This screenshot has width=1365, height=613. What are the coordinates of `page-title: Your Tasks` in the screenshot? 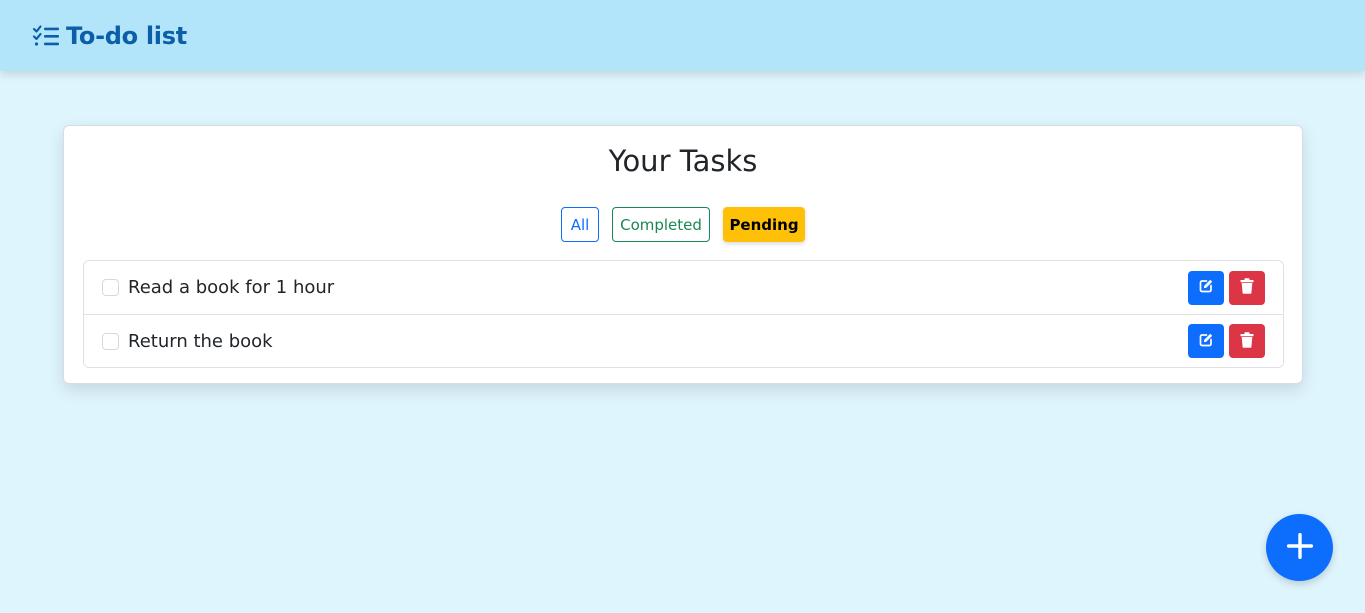 It's located at (683, 161).